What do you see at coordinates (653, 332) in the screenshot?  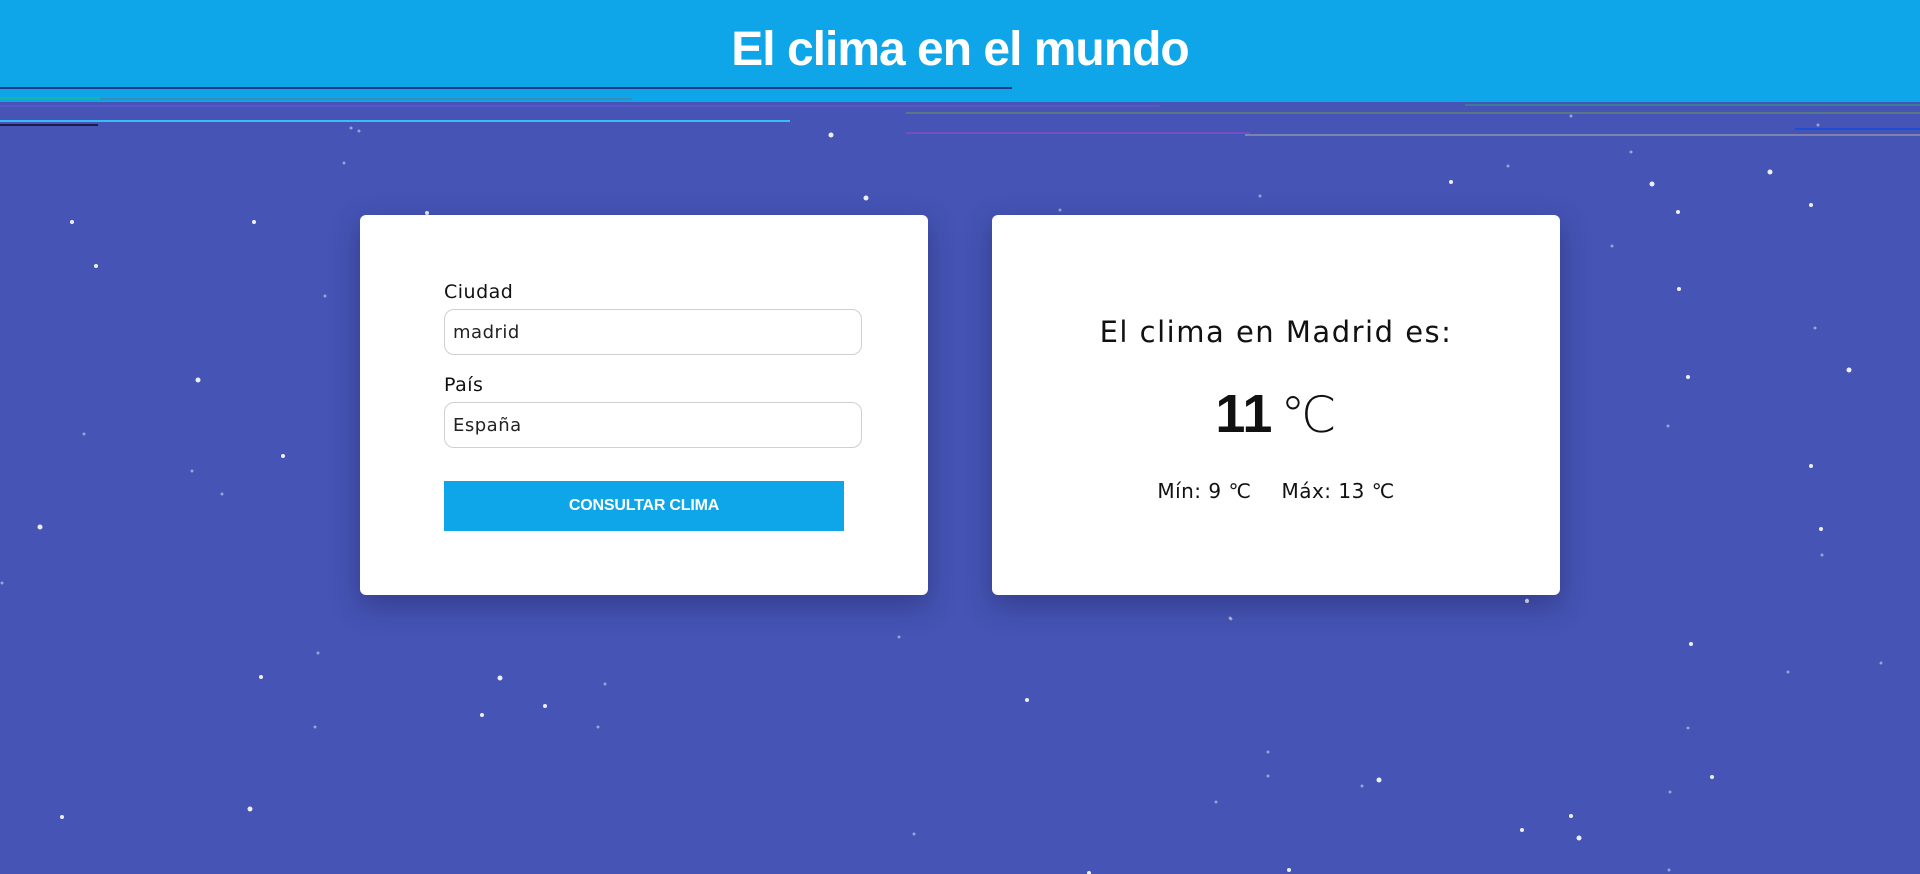 I see `city-input` at bounding box center [653, 332].